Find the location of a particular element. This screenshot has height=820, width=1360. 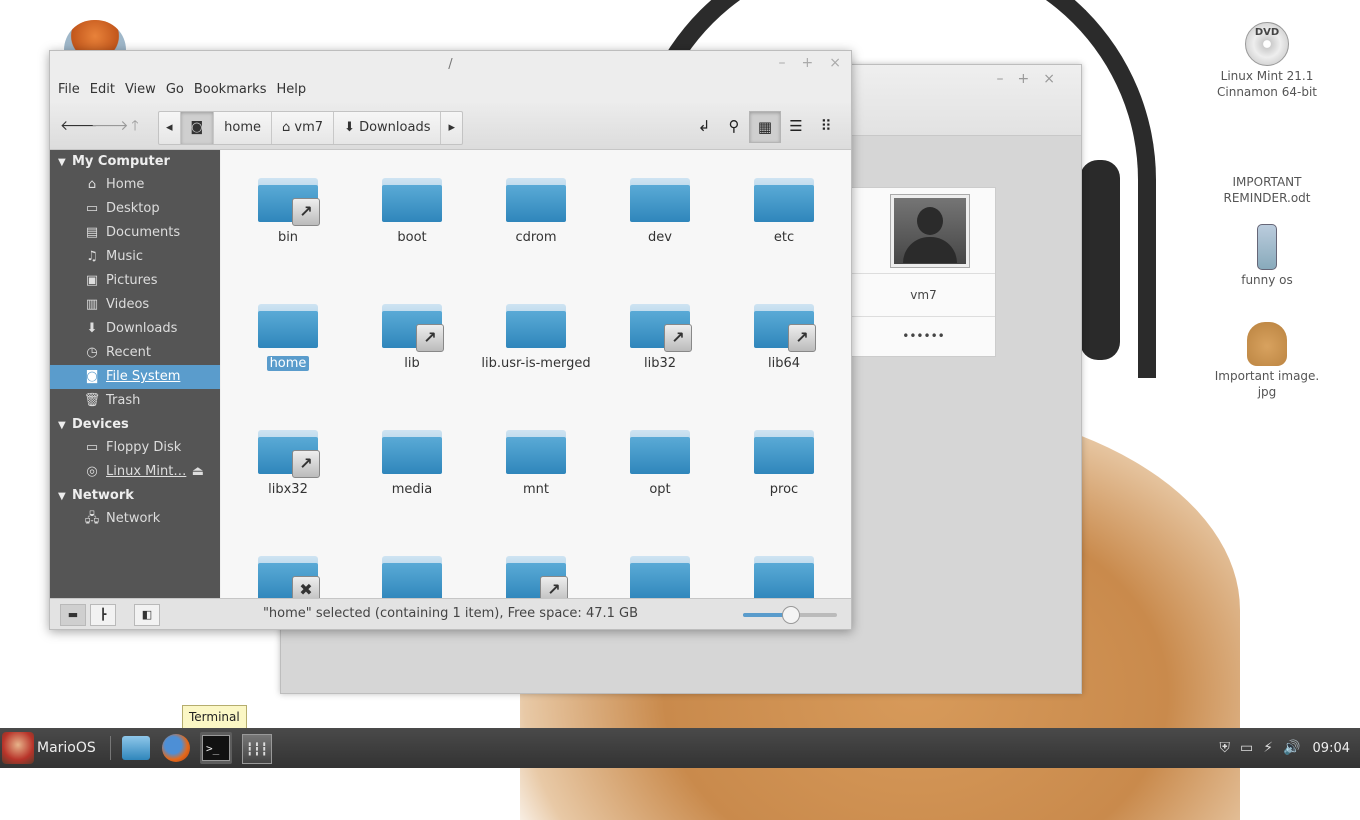

list-view-icon: ☰ is located at coordinates (796, 126).